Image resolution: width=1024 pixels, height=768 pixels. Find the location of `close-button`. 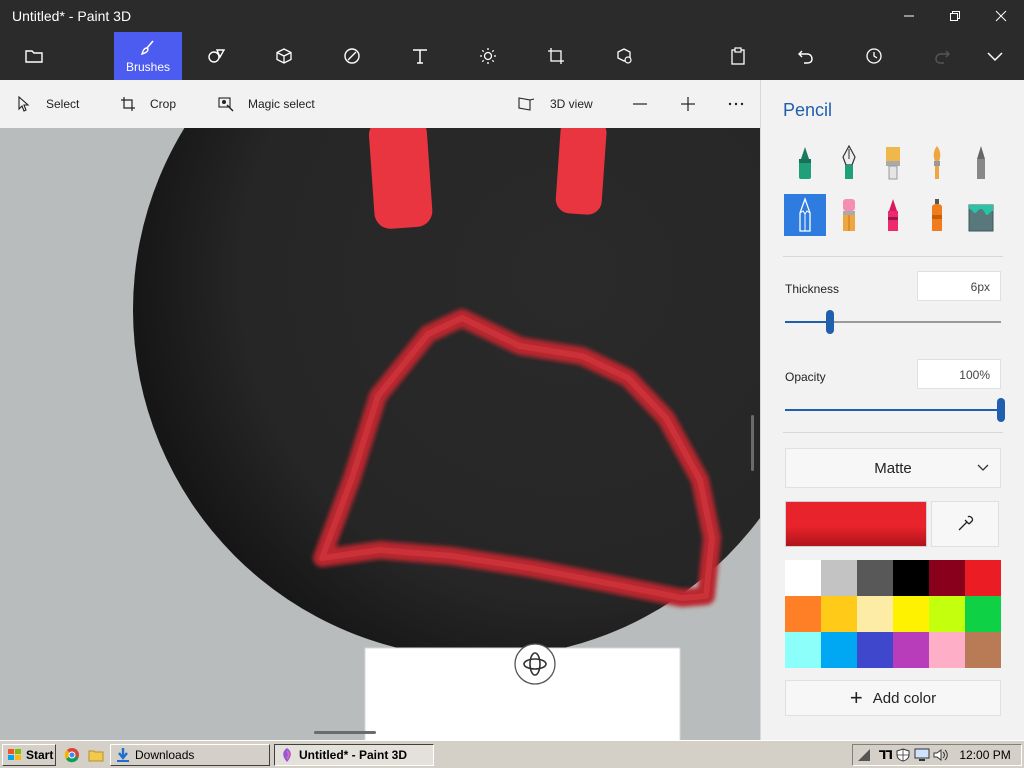

close-button is located at coordinates (1001, 16).